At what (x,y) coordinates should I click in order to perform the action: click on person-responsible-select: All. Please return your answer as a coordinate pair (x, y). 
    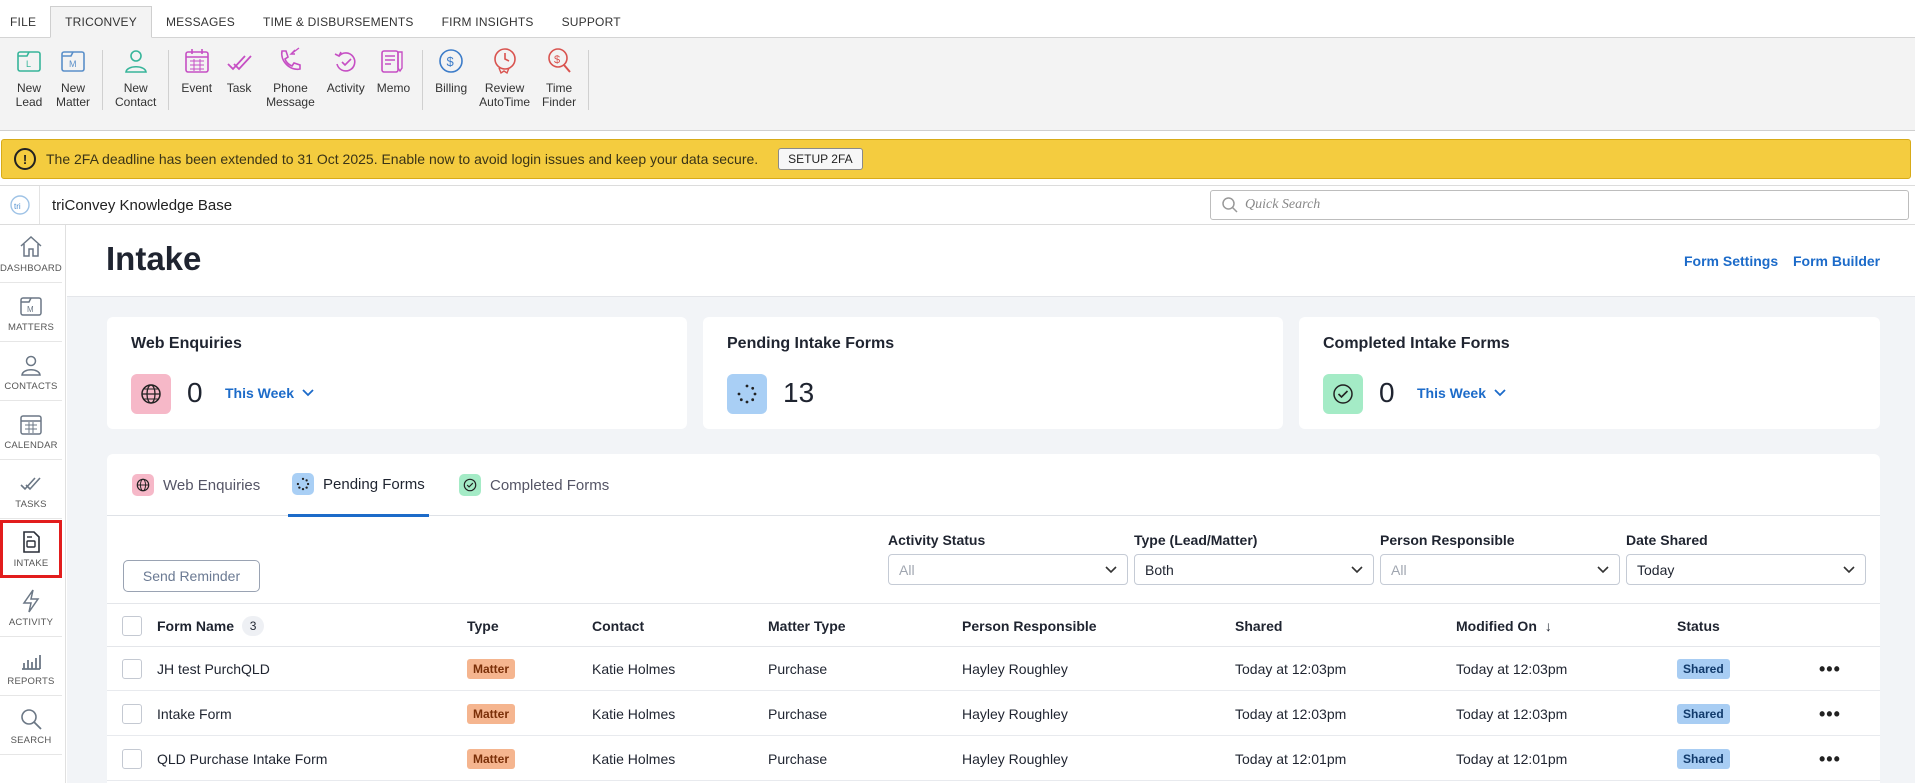
    Looking at the image, I should click on (1500, 569).